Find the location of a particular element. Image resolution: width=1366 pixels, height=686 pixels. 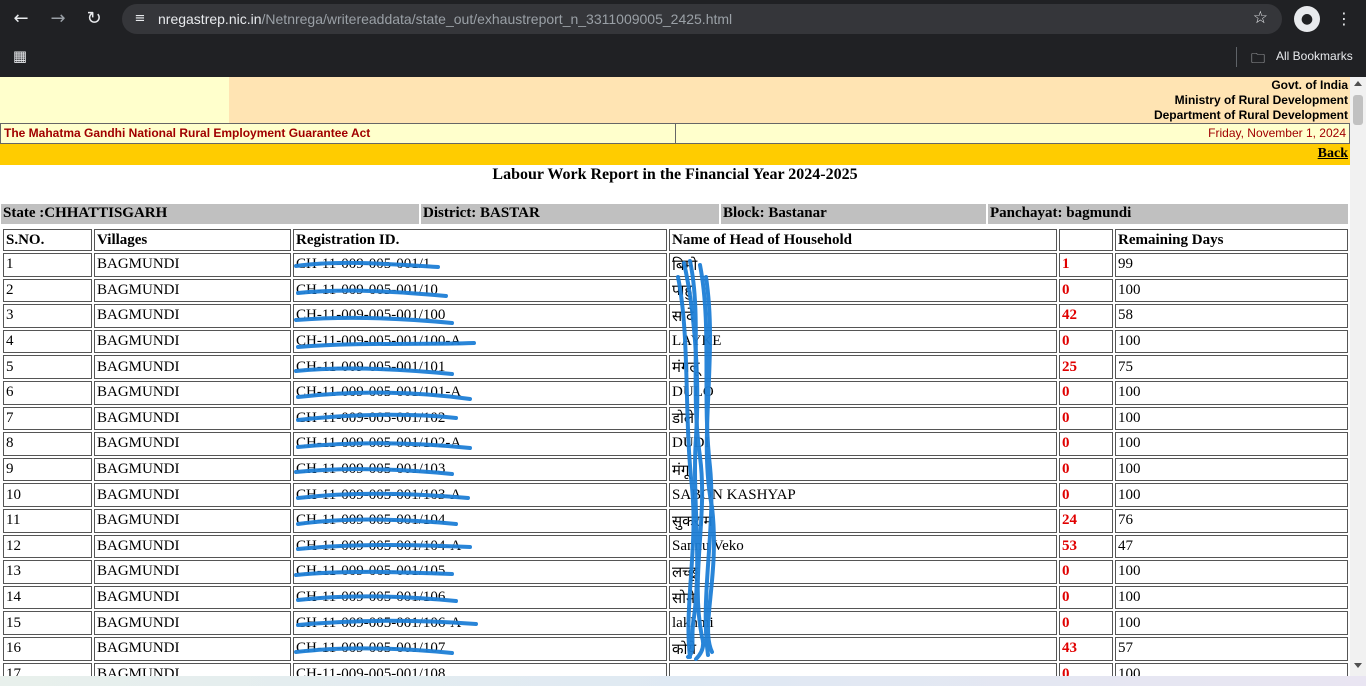

panchayat-label: Panchayat: bagmundi is located at coordinates (1061, 213).